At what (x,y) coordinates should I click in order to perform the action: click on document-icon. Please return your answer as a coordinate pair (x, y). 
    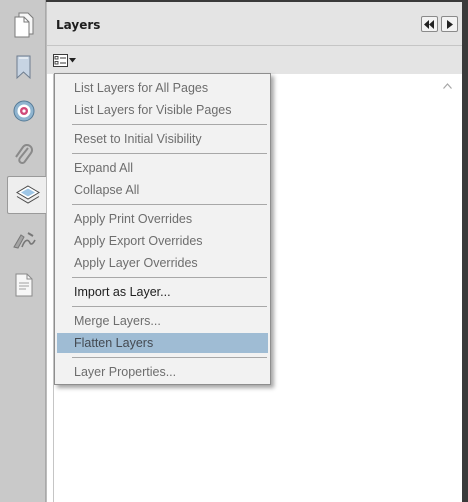
    Looking at the image, I should click on (24, 285).